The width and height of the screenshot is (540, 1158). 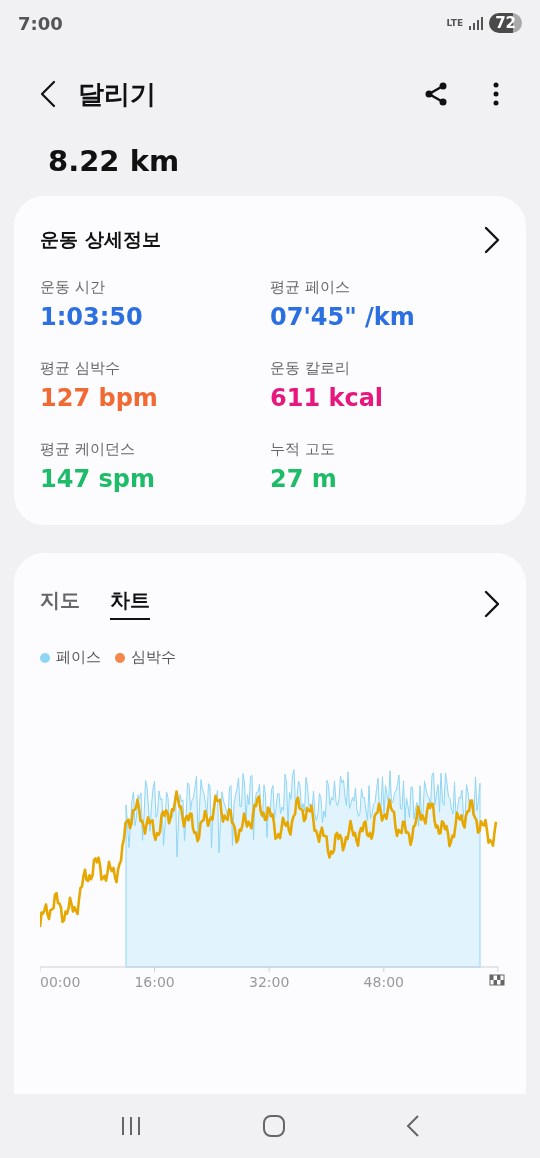 I want to click on legend-label: 페이스, so click(x=78, y=657).